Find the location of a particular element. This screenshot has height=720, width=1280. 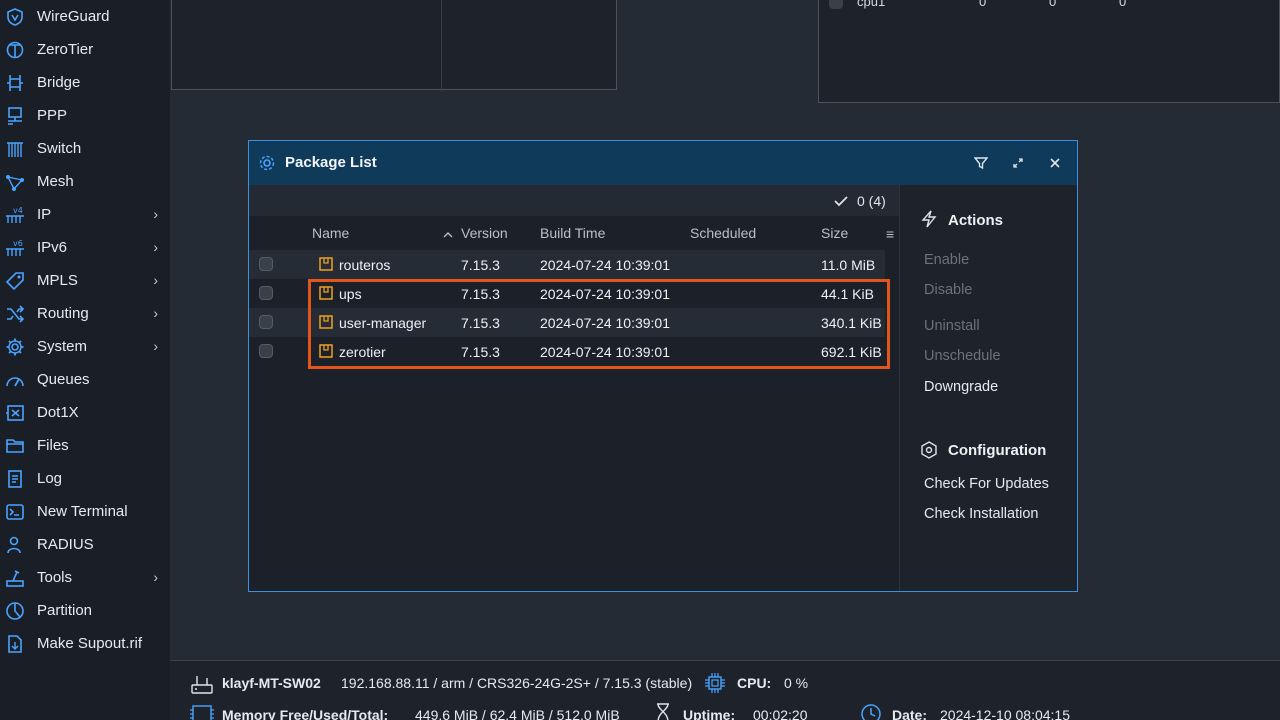

sidebar-item-queues: Queues is located at coordinates (85, 379).